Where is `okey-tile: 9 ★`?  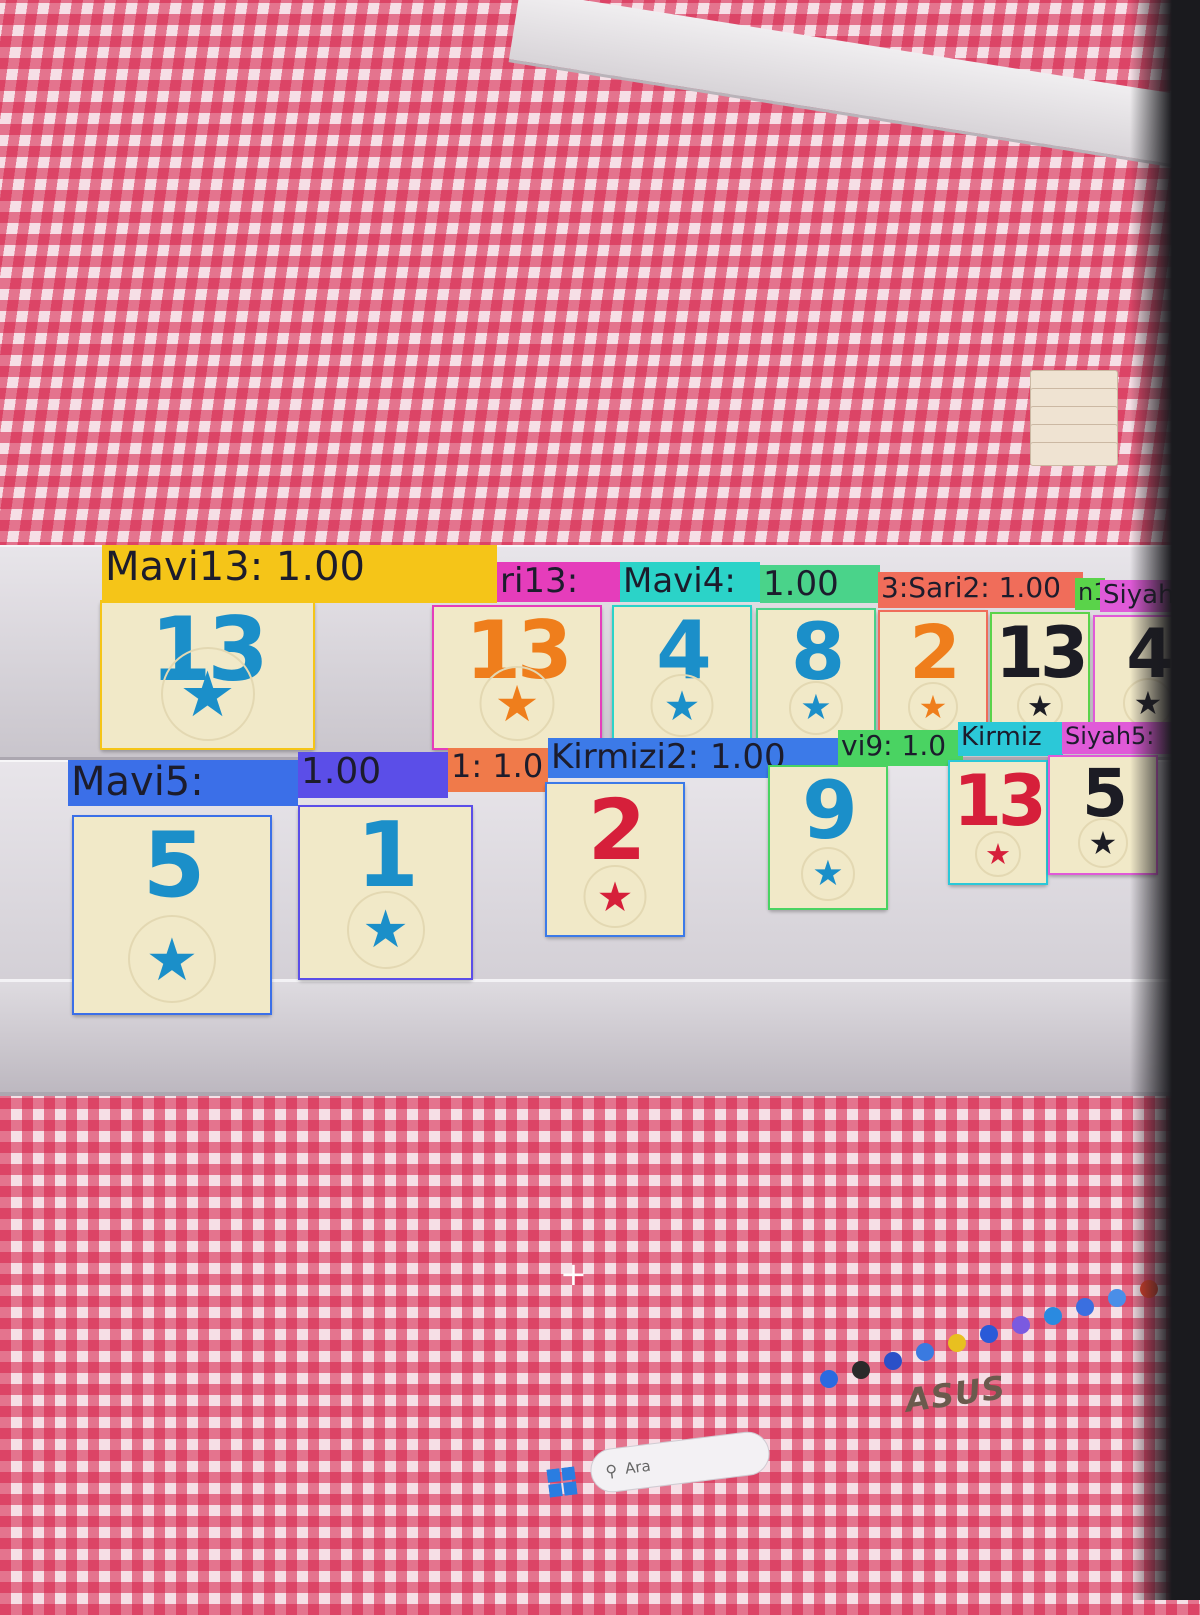 okey-tile: 9 ★ is located at coordinates (828, 837).